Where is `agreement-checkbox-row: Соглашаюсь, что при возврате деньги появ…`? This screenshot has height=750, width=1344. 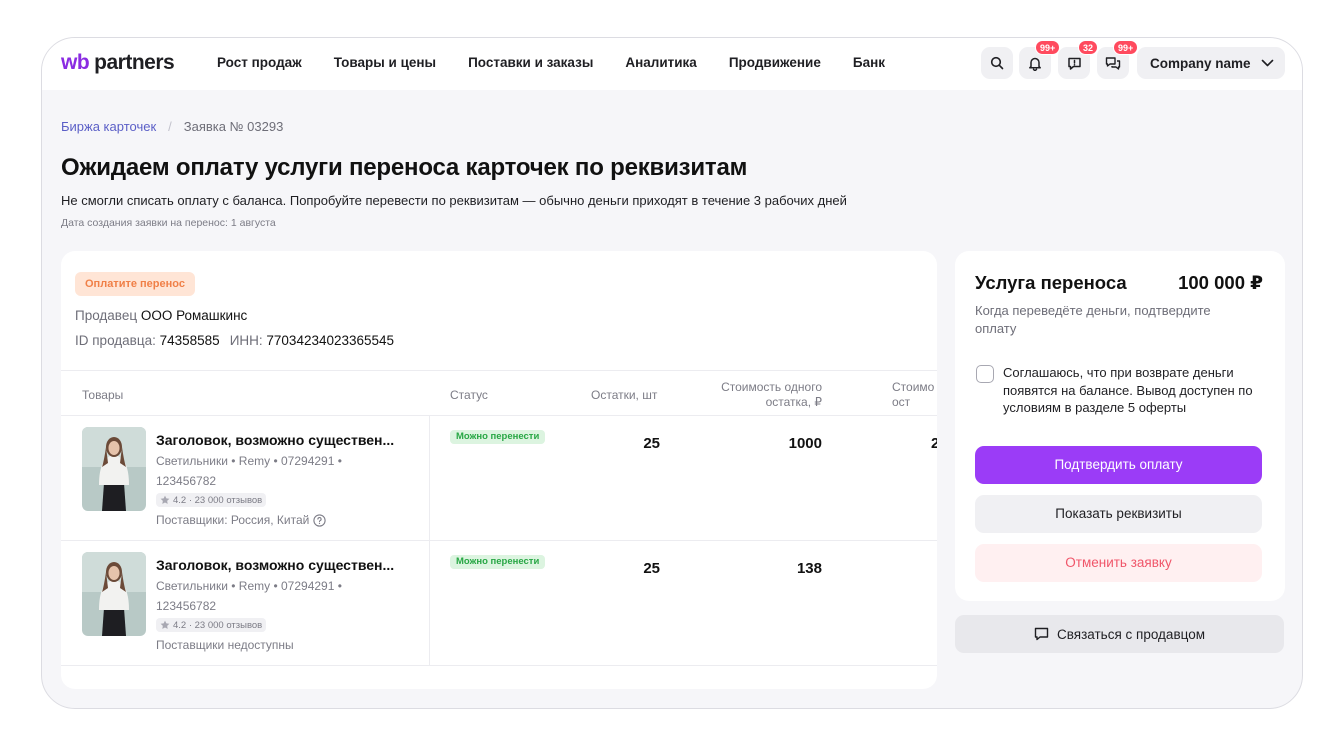 agreement-checkbox-row: Соглашаюсь, что при возврате деньги появ… is located at coordinates (1122, 390).